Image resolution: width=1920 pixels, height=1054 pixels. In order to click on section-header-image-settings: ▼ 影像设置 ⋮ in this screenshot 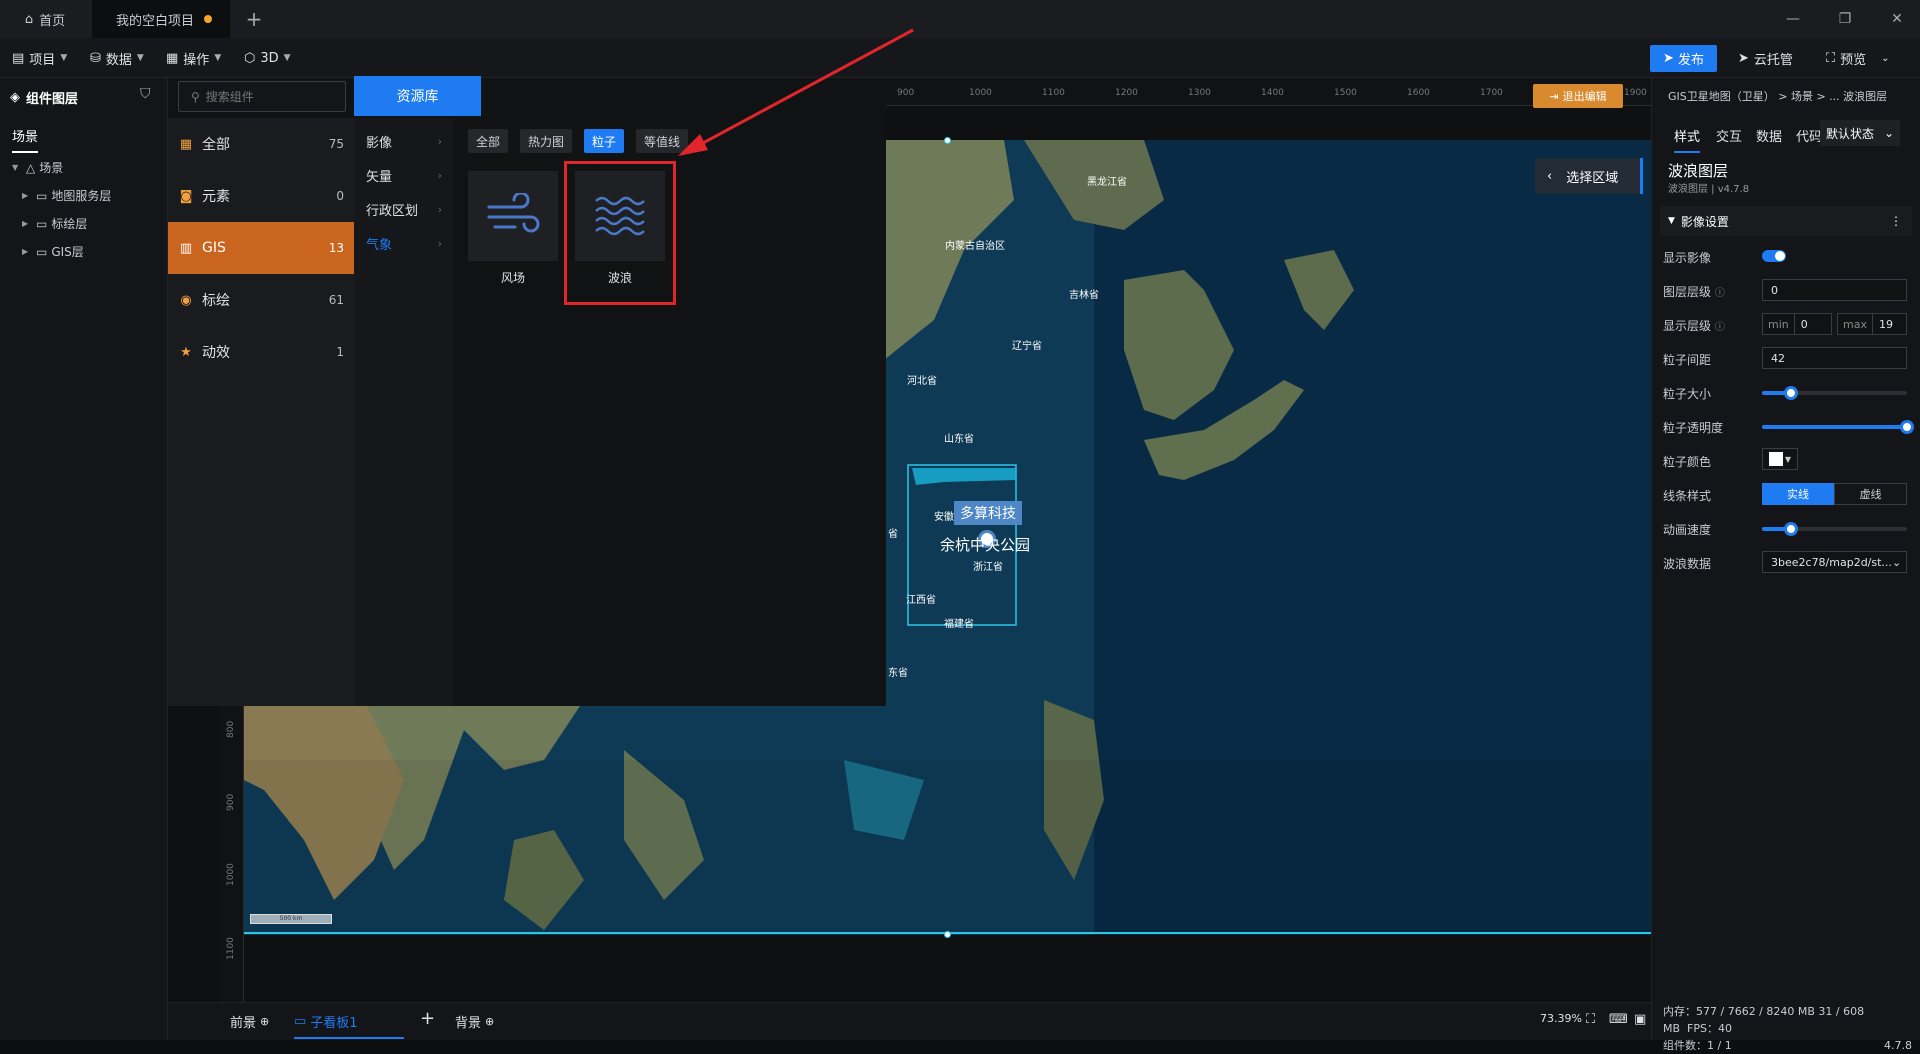, I will do `click(1786, 221)`.